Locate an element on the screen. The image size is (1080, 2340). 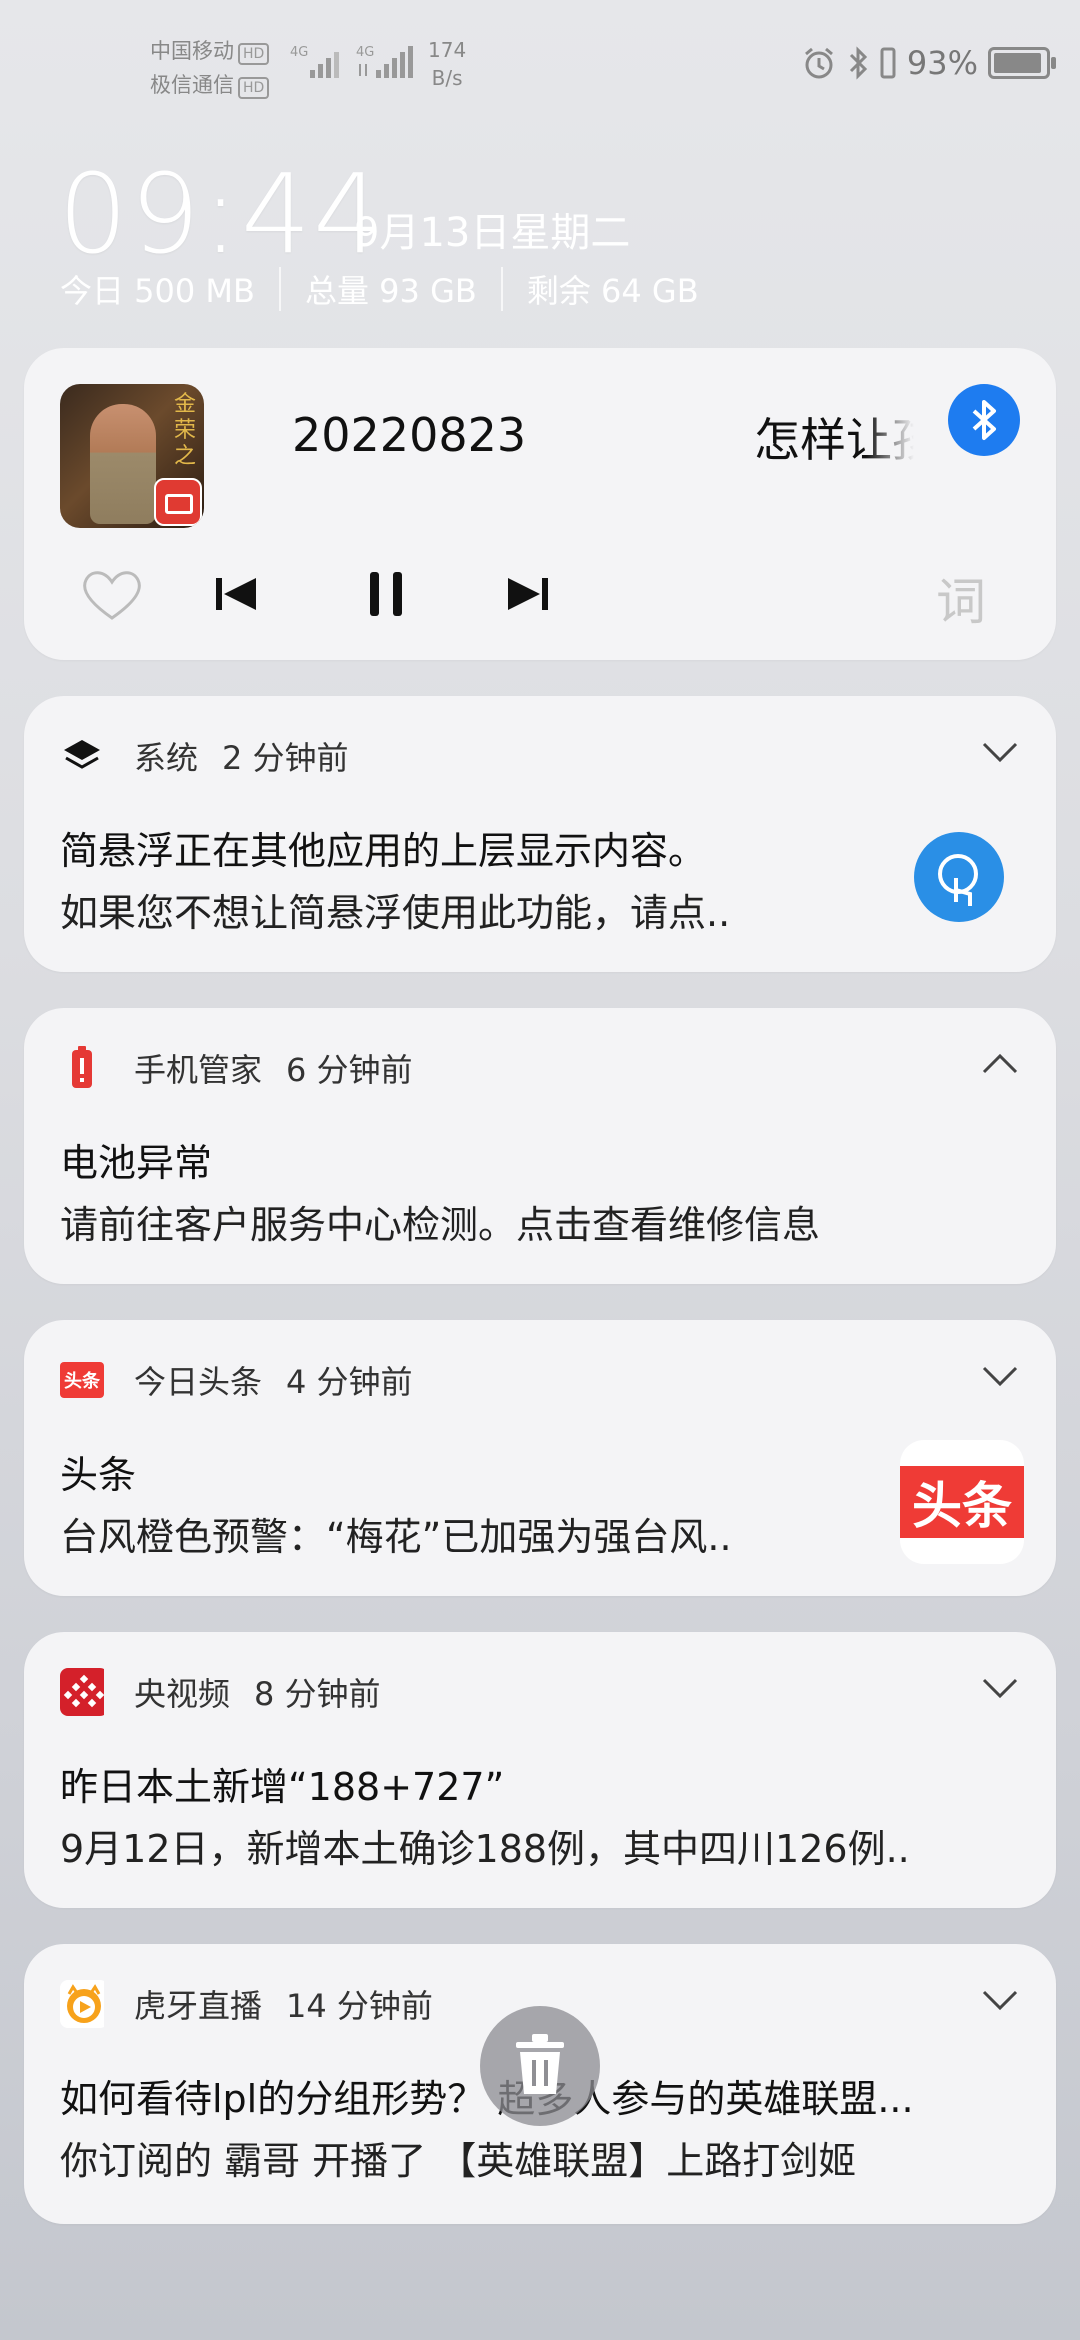
toutiao-thumbnail-label: 头条 is located at coordinates (962, 1502).